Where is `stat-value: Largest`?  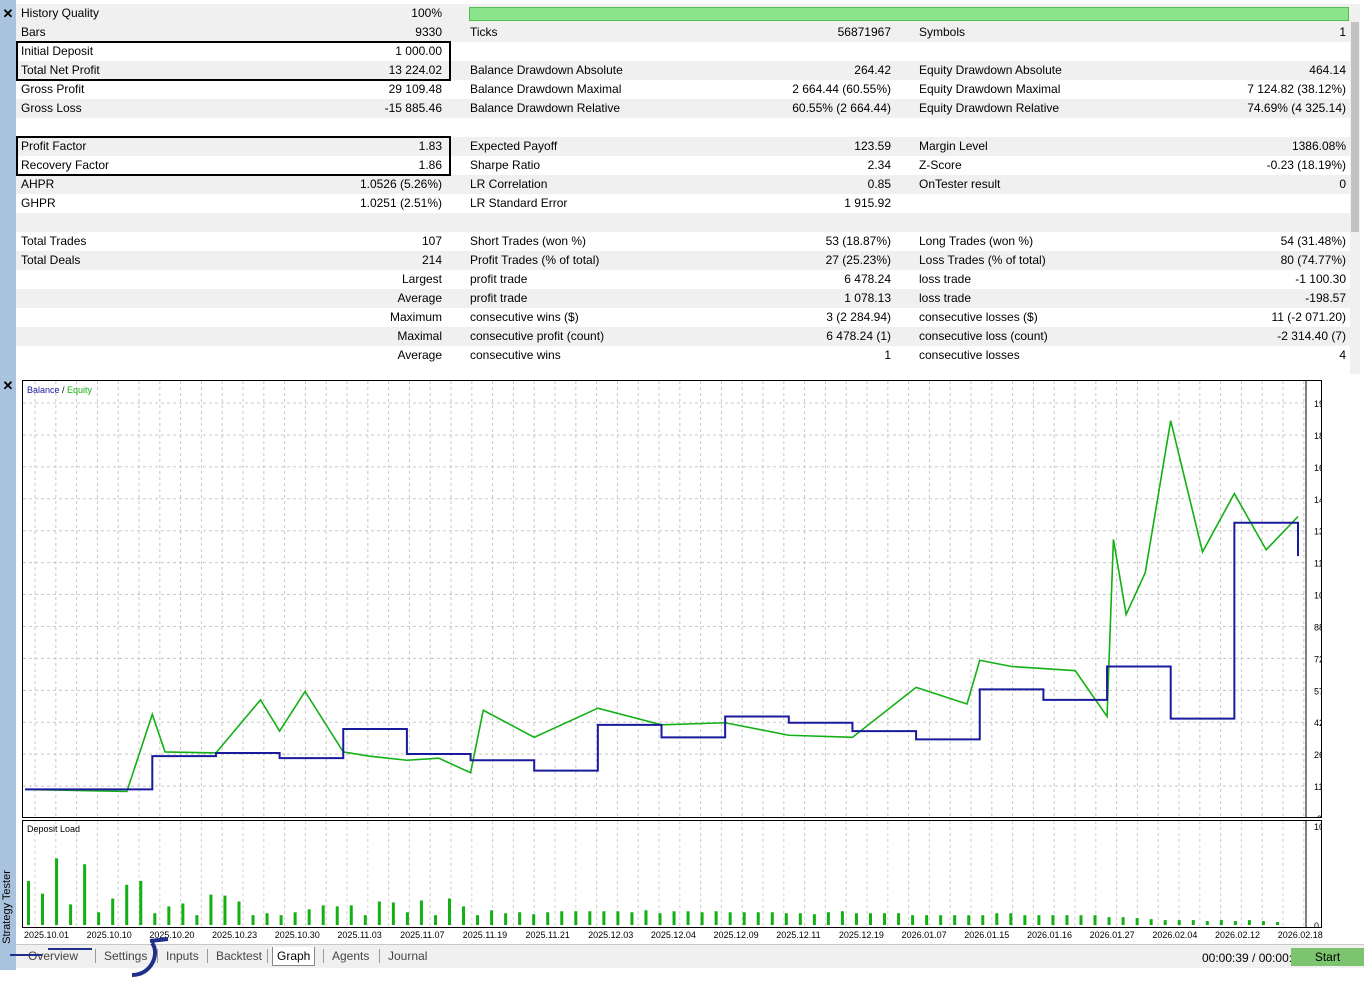 stat-value: Largest is located at coordinates (421, 279).